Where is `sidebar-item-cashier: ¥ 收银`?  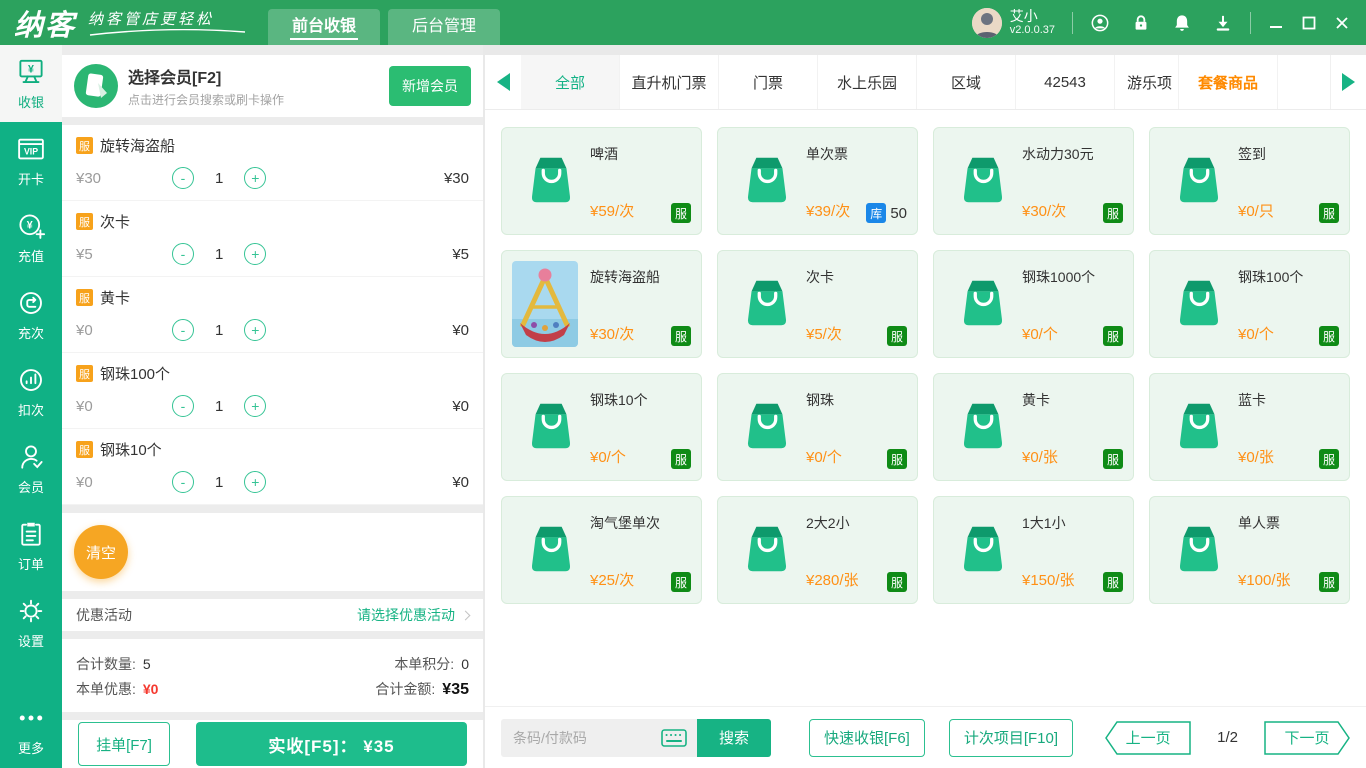 sidebar-item-cashier: ¥ 收银 is located at coordinates (31, 83).